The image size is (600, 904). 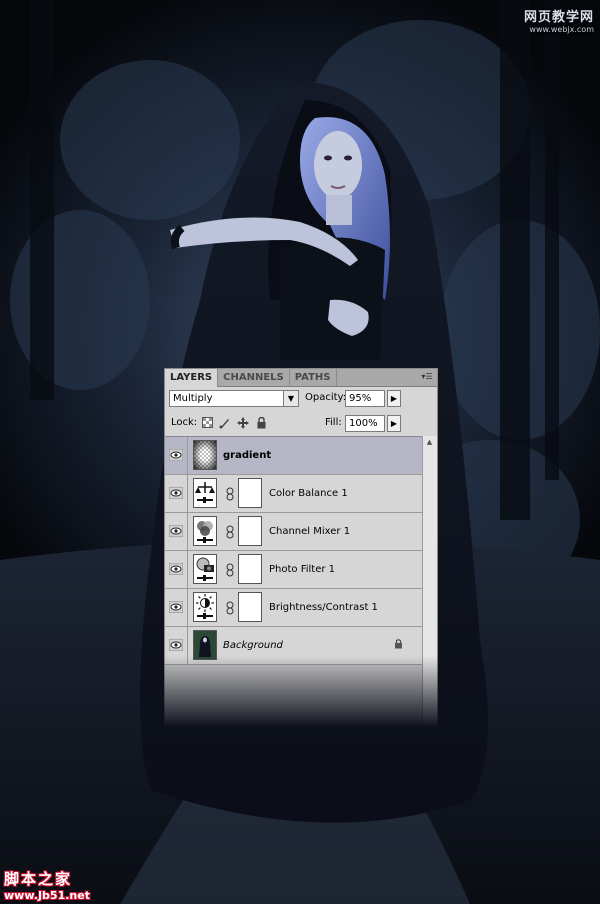 I want to click on fill-field: 100%, so click(x=365, y=423).